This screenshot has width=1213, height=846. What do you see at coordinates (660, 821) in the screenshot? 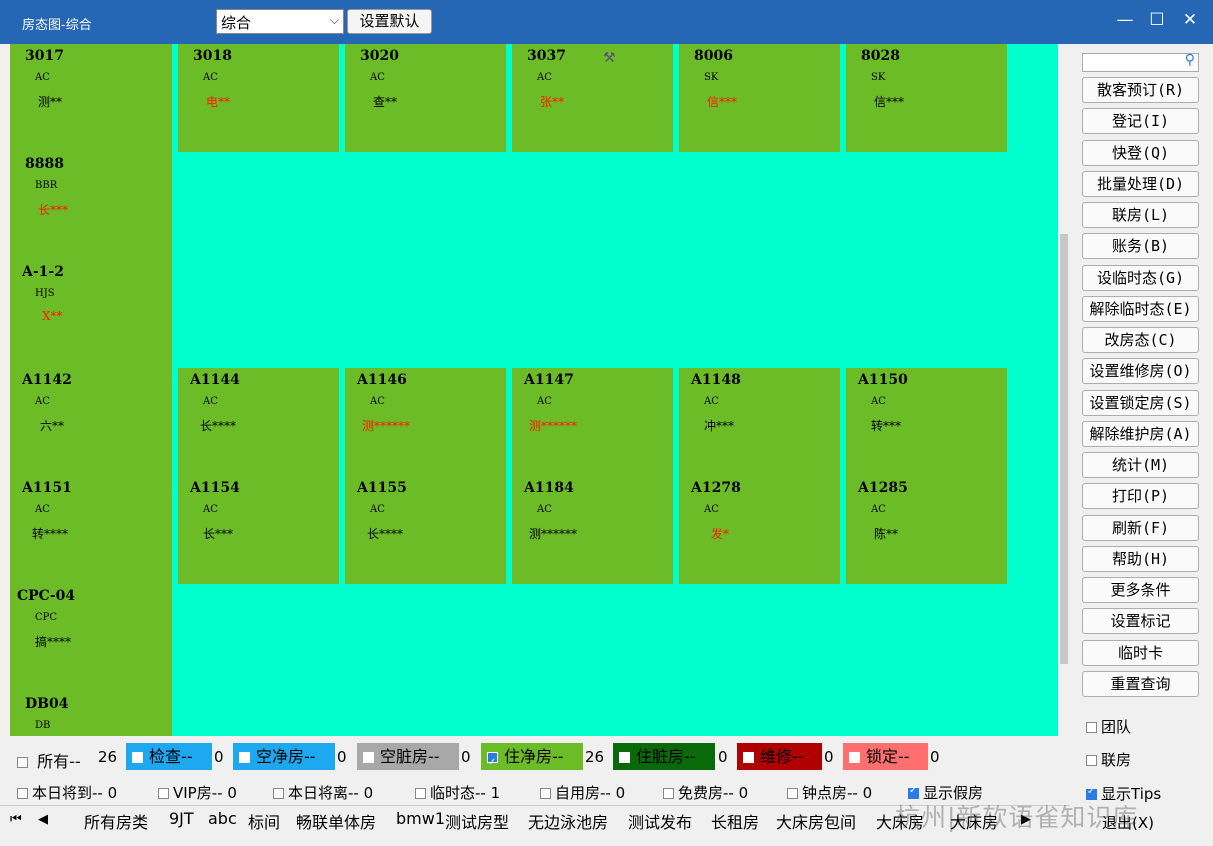
I see `tab-test-publish: 测试发布` at bounding box center [660, 821].